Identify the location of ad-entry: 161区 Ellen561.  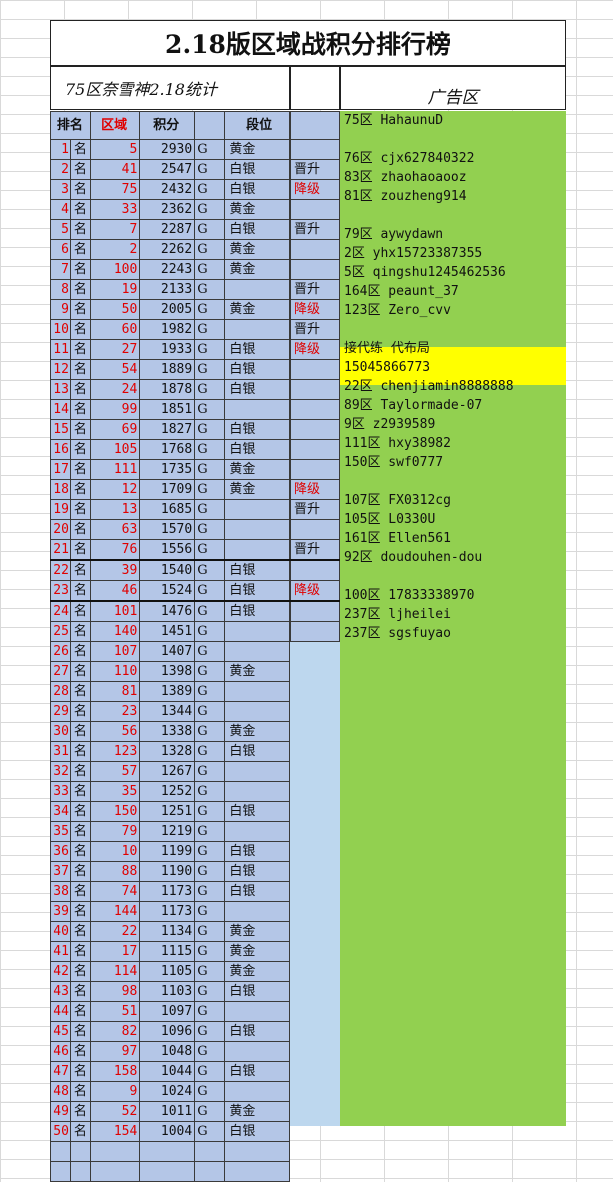
(397, 538).